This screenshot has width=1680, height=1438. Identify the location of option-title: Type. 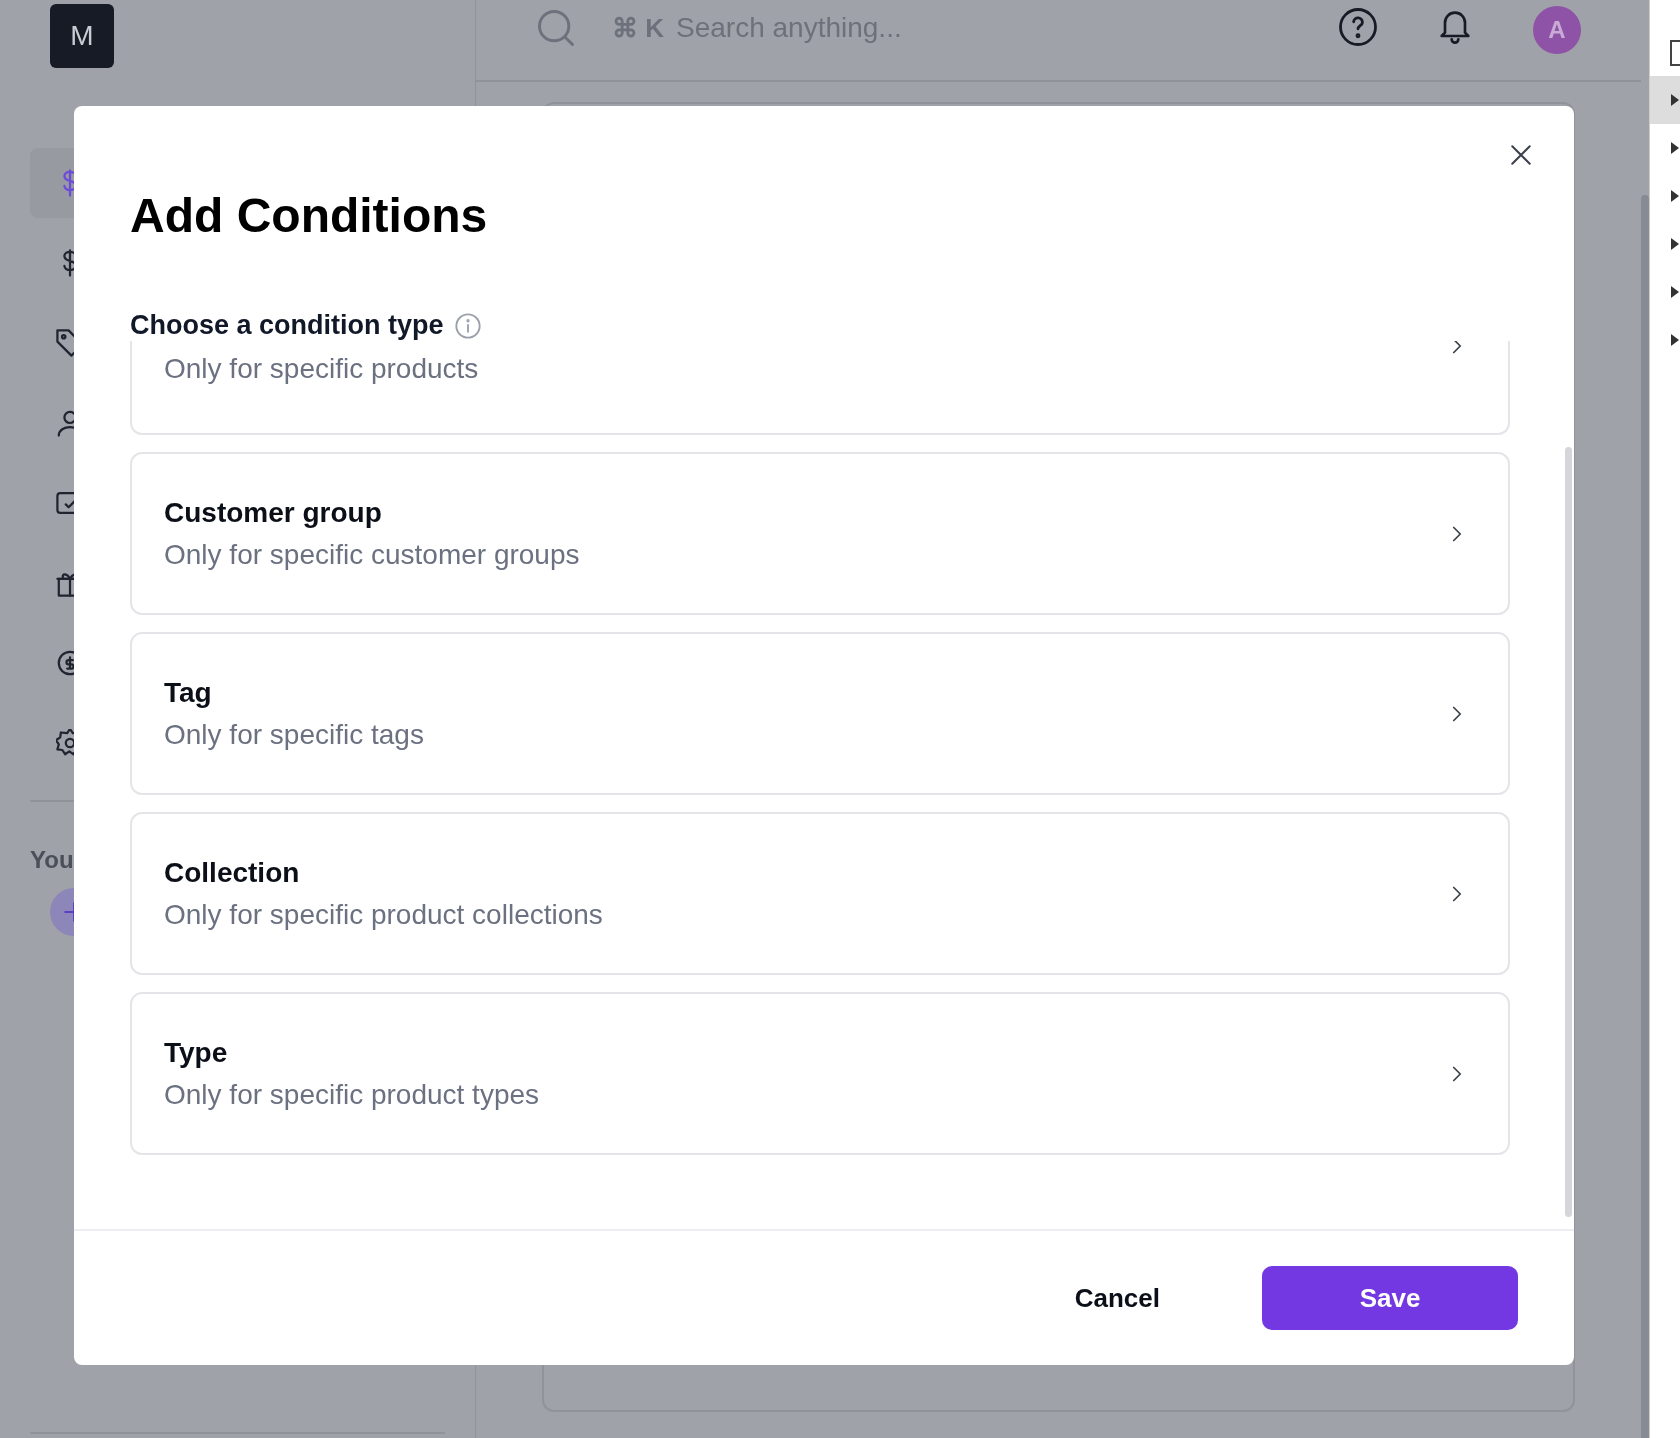
(196, 1052).